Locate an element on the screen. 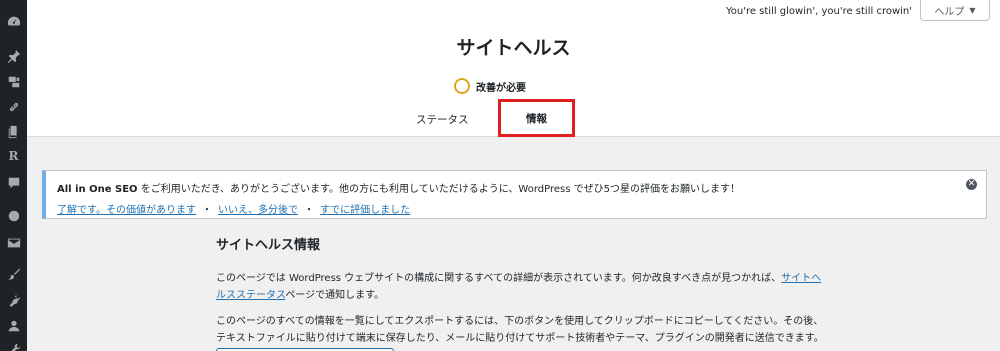 The height and width of the screenshot is (351, 1000). users-icon is located at coordinates (13, 325).